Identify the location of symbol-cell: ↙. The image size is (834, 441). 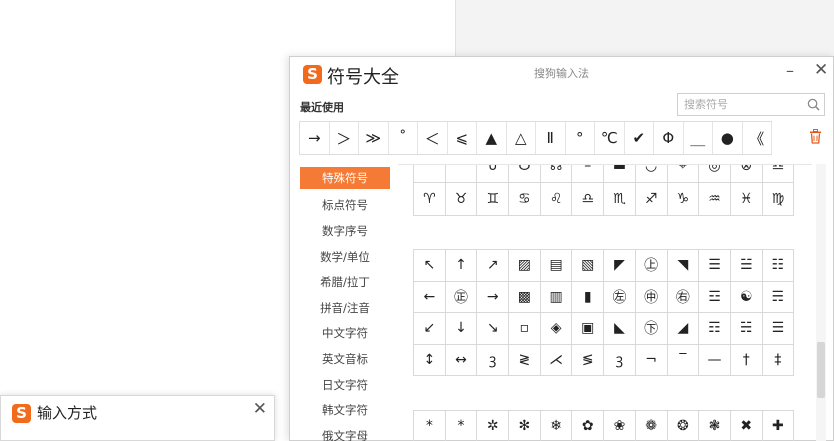
(430, 329).